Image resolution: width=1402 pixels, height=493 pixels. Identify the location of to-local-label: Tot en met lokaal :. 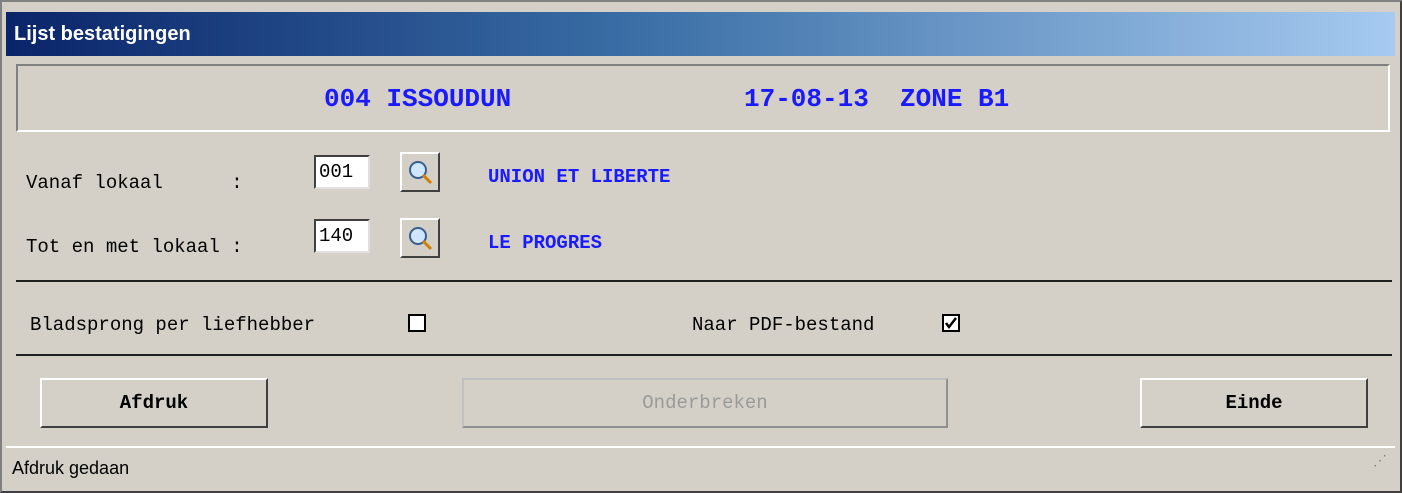
(134, 247).